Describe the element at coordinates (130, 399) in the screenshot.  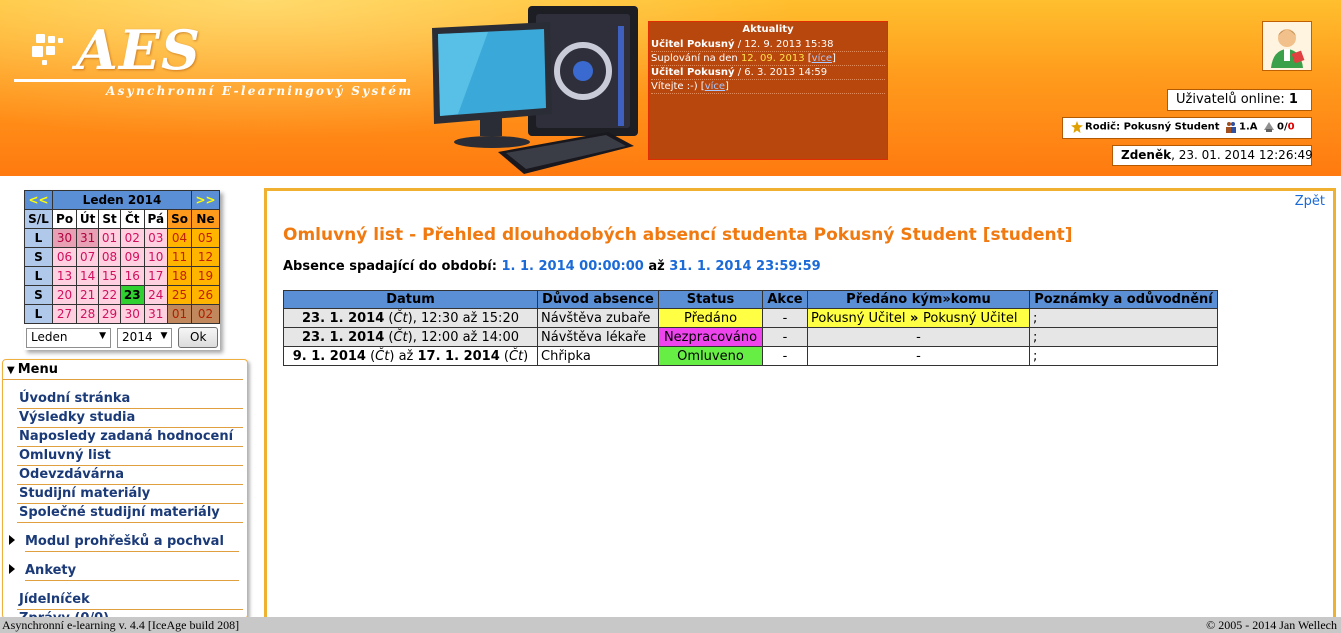
I see `menu-item-uvodni-stranka: Úvodní stránka` at that location.